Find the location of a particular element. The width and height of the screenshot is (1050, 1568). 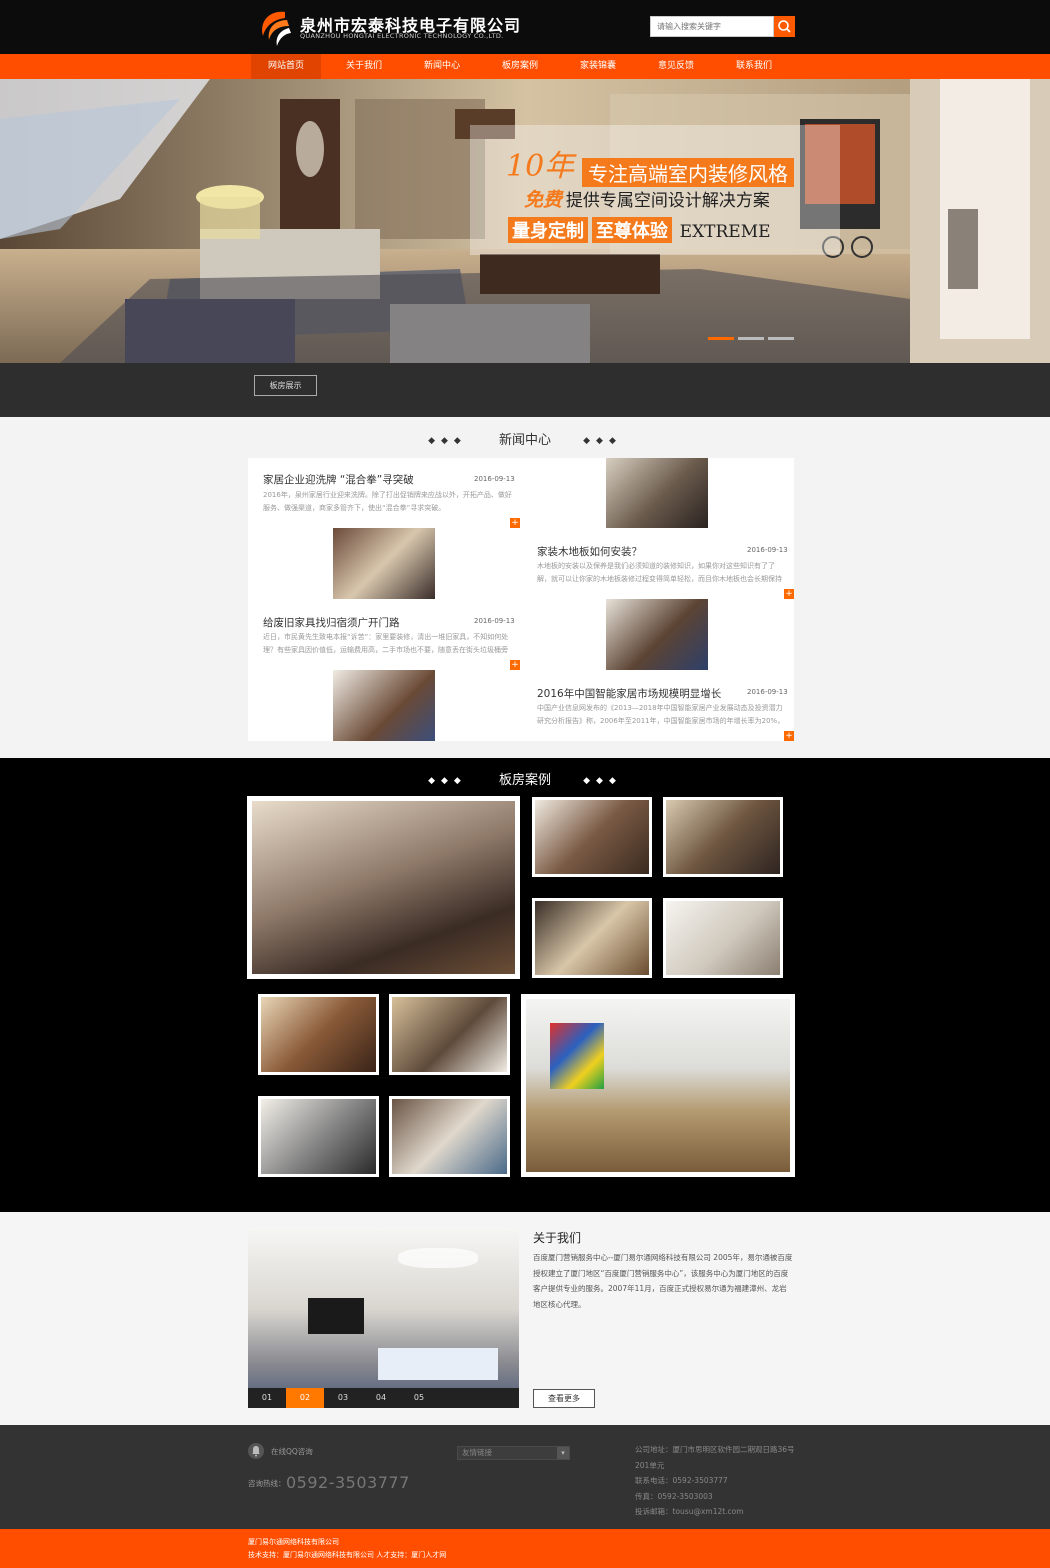

news-item-2-thumb is located at coordinates (657, 493).